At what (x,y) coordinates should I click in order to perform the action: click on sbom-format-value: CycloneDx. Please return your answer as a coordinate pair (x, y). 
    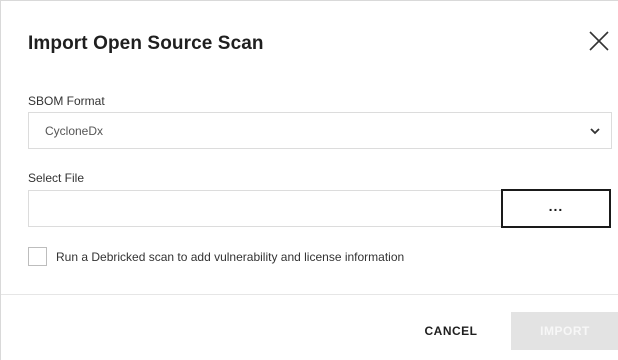
    Looking at the image, I should click on (74, 131).